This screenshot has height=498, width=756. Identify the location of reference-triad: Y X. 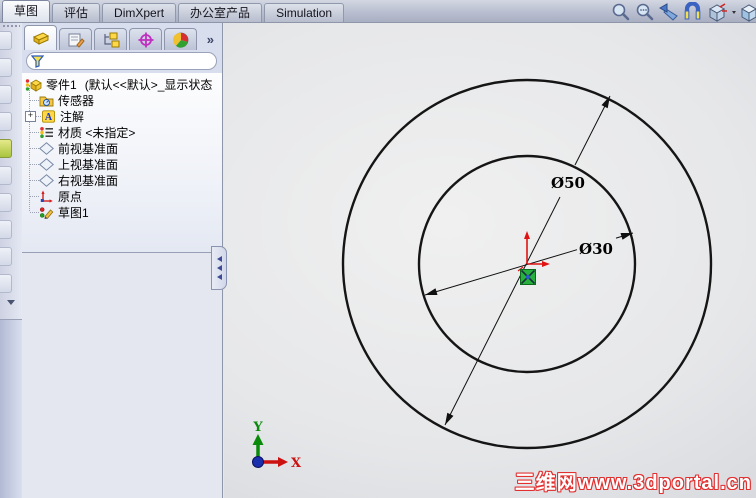
(277, 445).